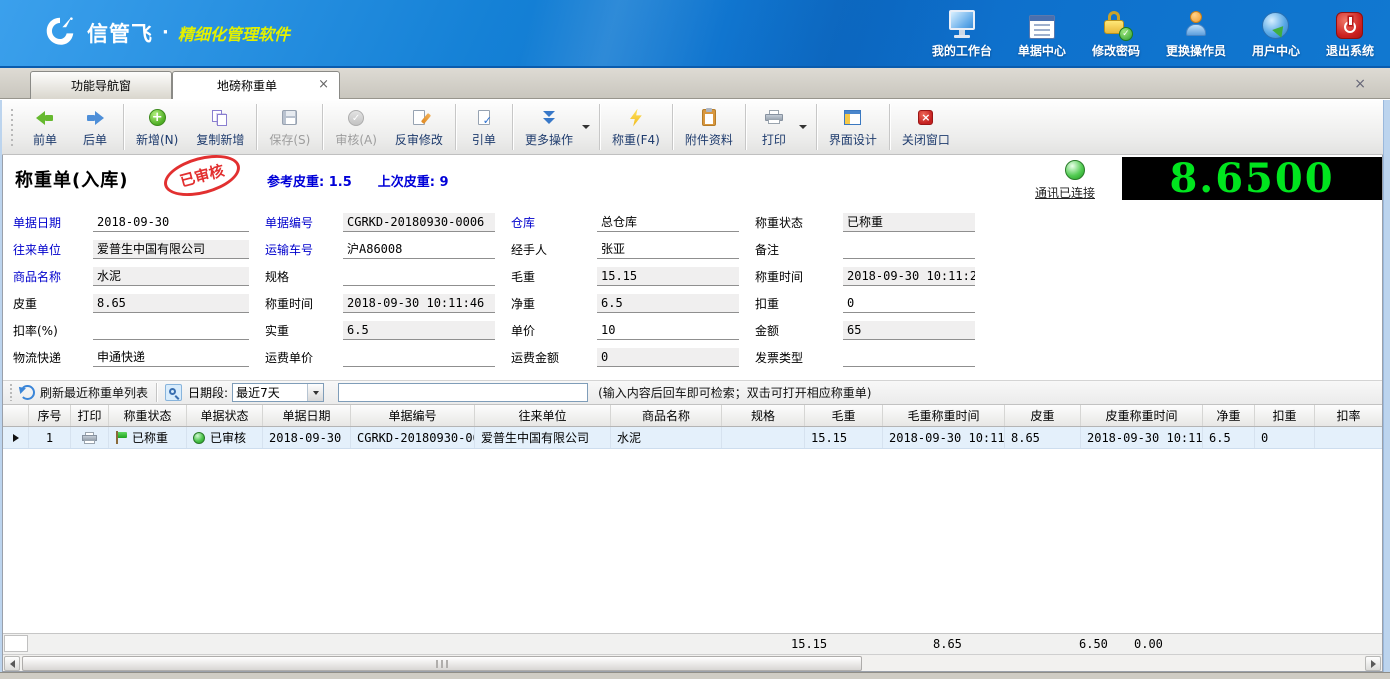  I want to click on field-tare-weight: 8.65, so click(171, 303).